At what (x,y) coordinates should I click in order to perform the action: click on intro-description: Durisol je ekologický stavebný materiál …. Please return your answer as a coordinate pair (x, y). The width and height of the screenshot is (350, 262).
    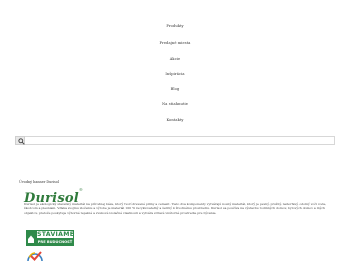
    Looking at the image, I should click on (175, 208).